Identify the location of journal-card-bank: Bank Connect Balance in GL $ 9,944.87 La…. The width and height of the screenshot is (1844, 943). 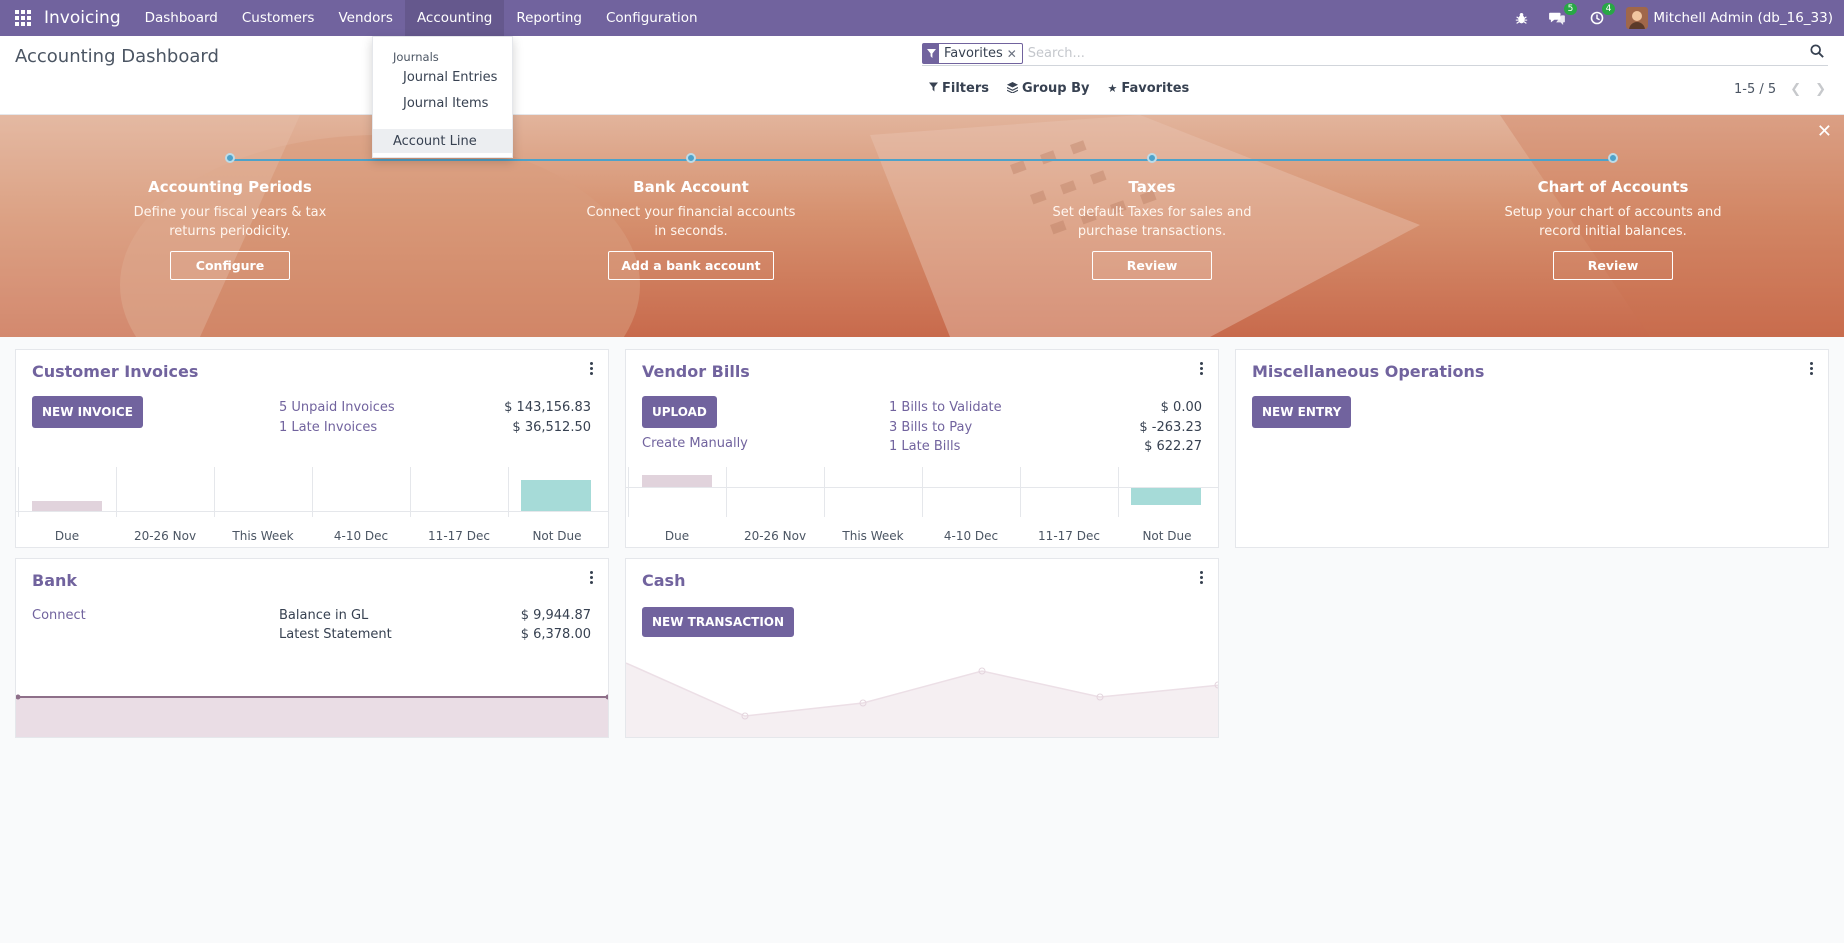
(312, 648).